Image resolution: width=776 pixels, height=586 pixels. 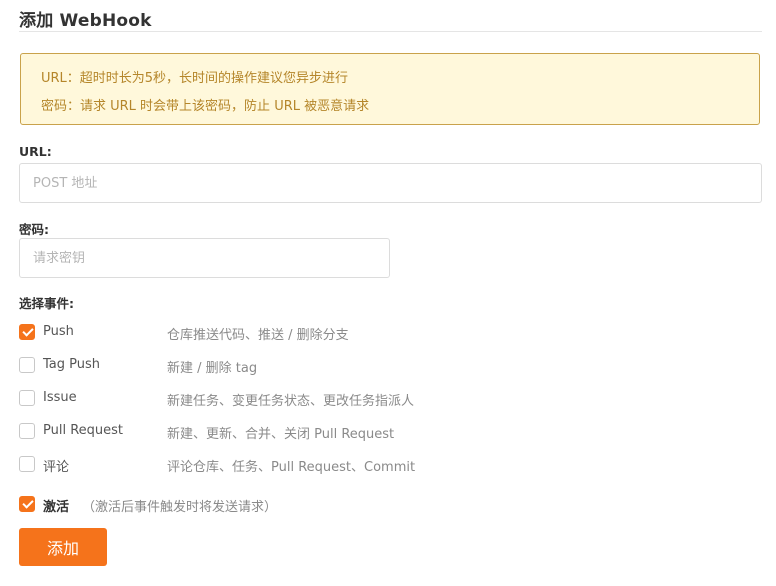 I want to click on url-label: URL:, so click(x=35, y=151).